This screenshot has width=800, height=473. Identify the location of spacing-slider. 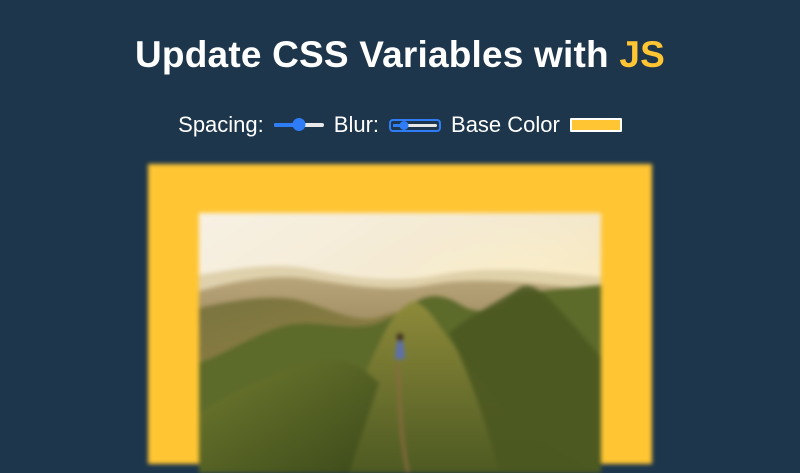
(298, 125).